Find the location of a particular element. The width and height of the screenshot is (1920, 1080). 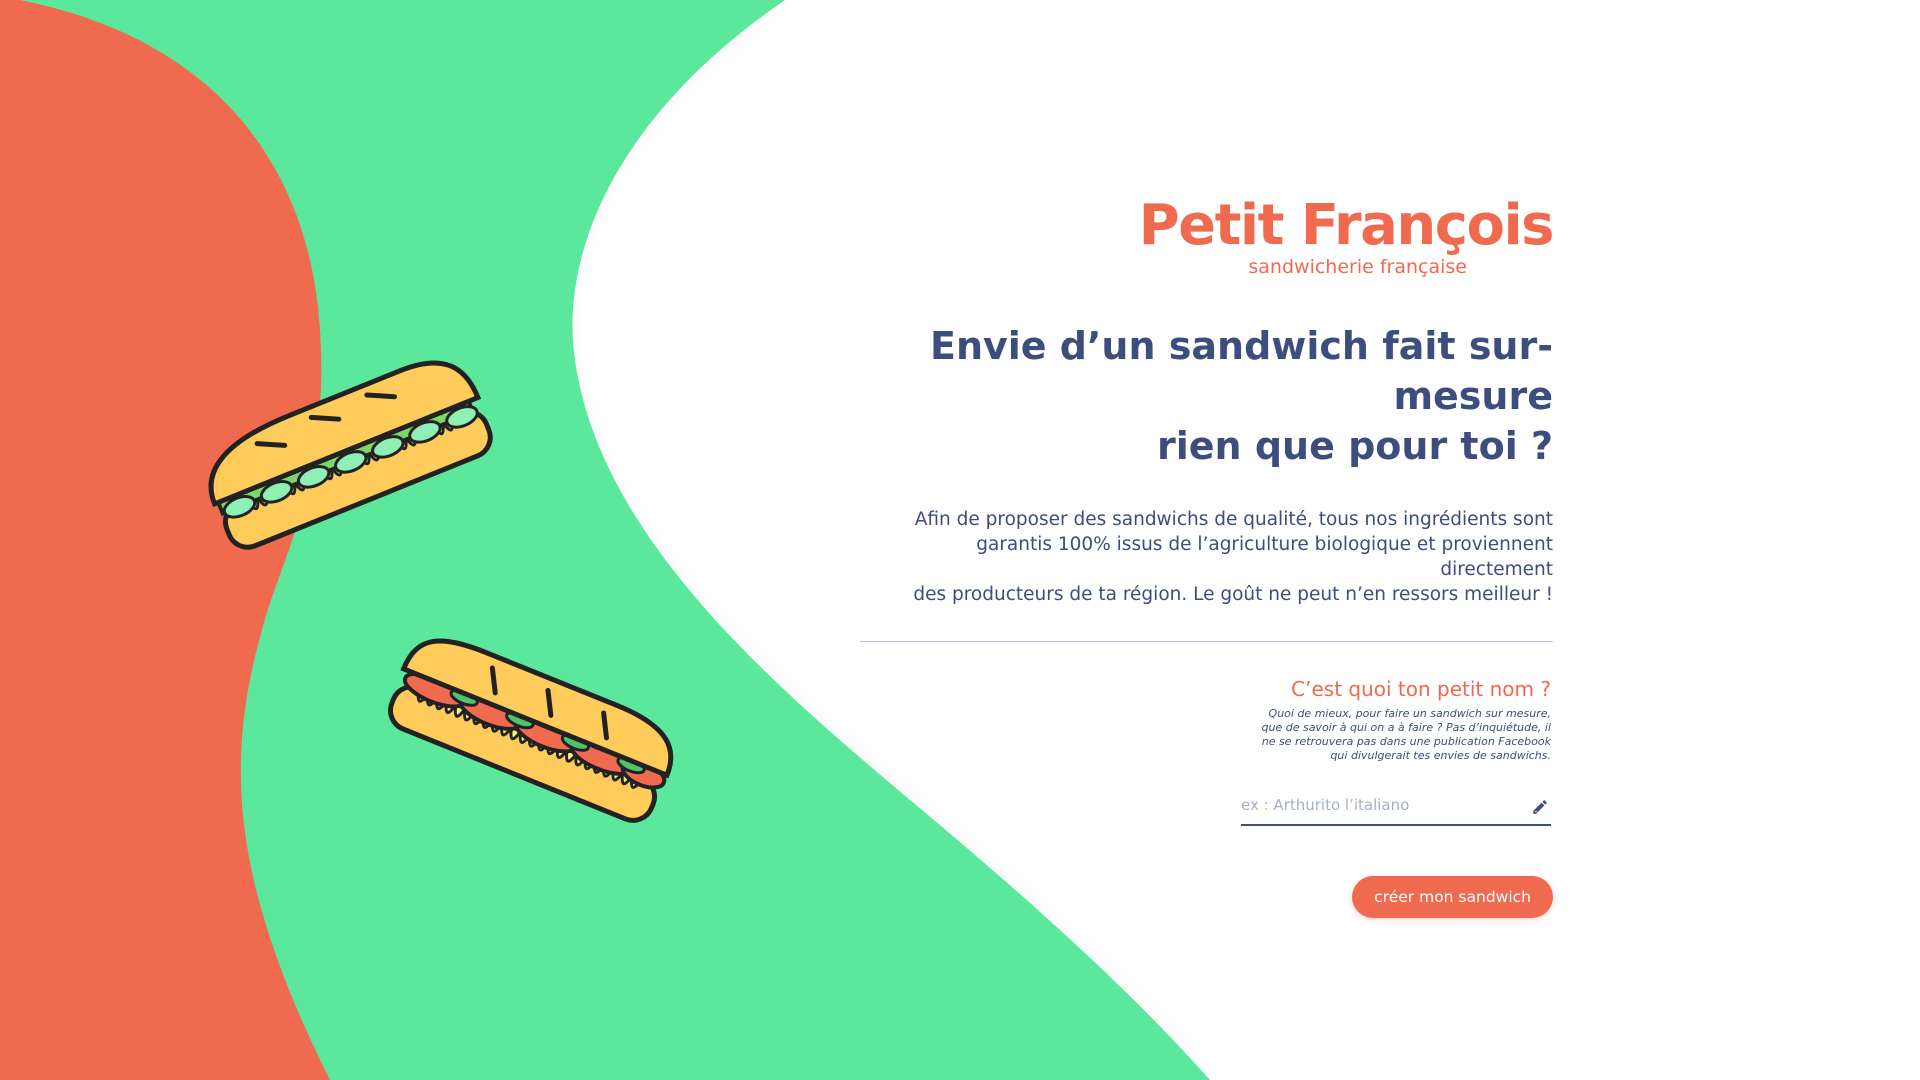

sandwich-tomato-illustration is located at coordinates (530, 730).